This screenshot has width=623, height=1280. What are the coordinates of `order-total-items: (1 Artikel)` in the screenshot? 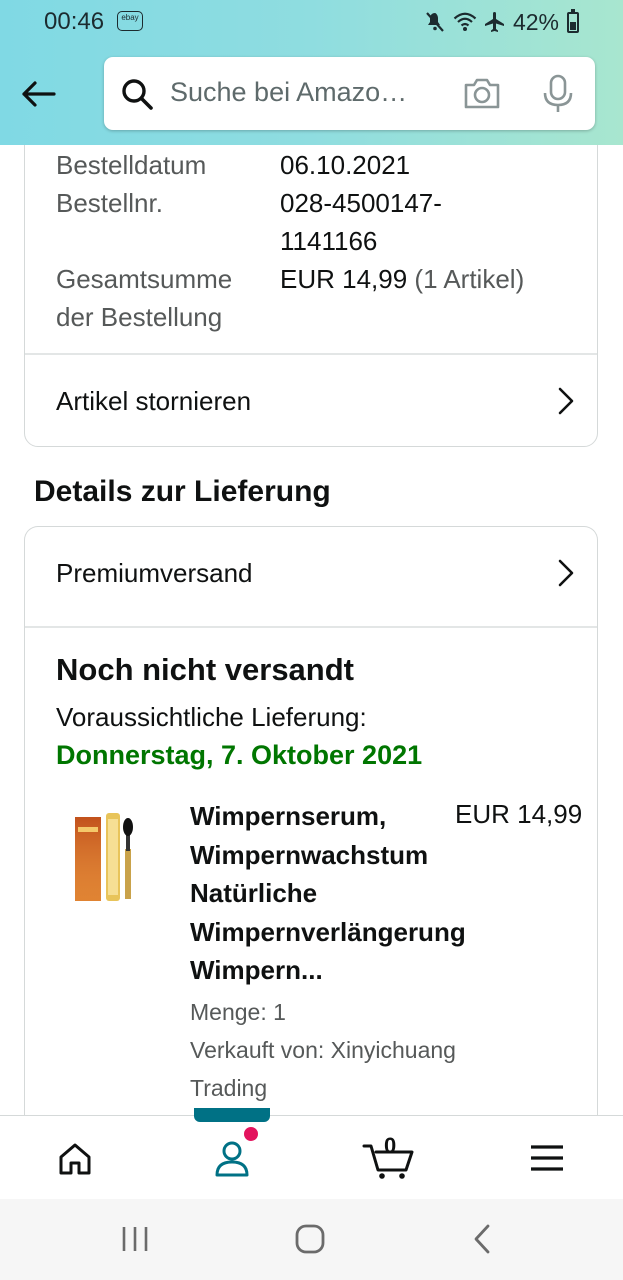 It's located at (469, 279).